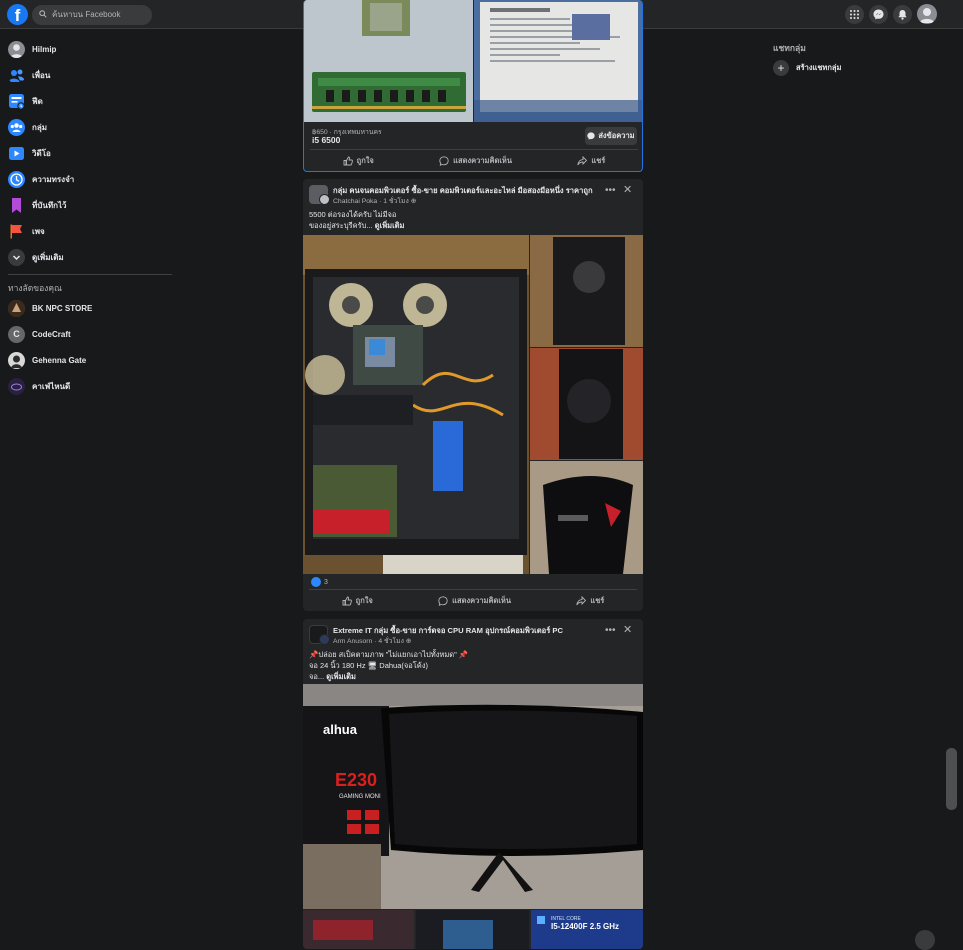  What do you see at coordinates (41, 153) in the screenshot?
I see `sidebar-item-label: วิดีโอ` at bounding box center [41, 153].